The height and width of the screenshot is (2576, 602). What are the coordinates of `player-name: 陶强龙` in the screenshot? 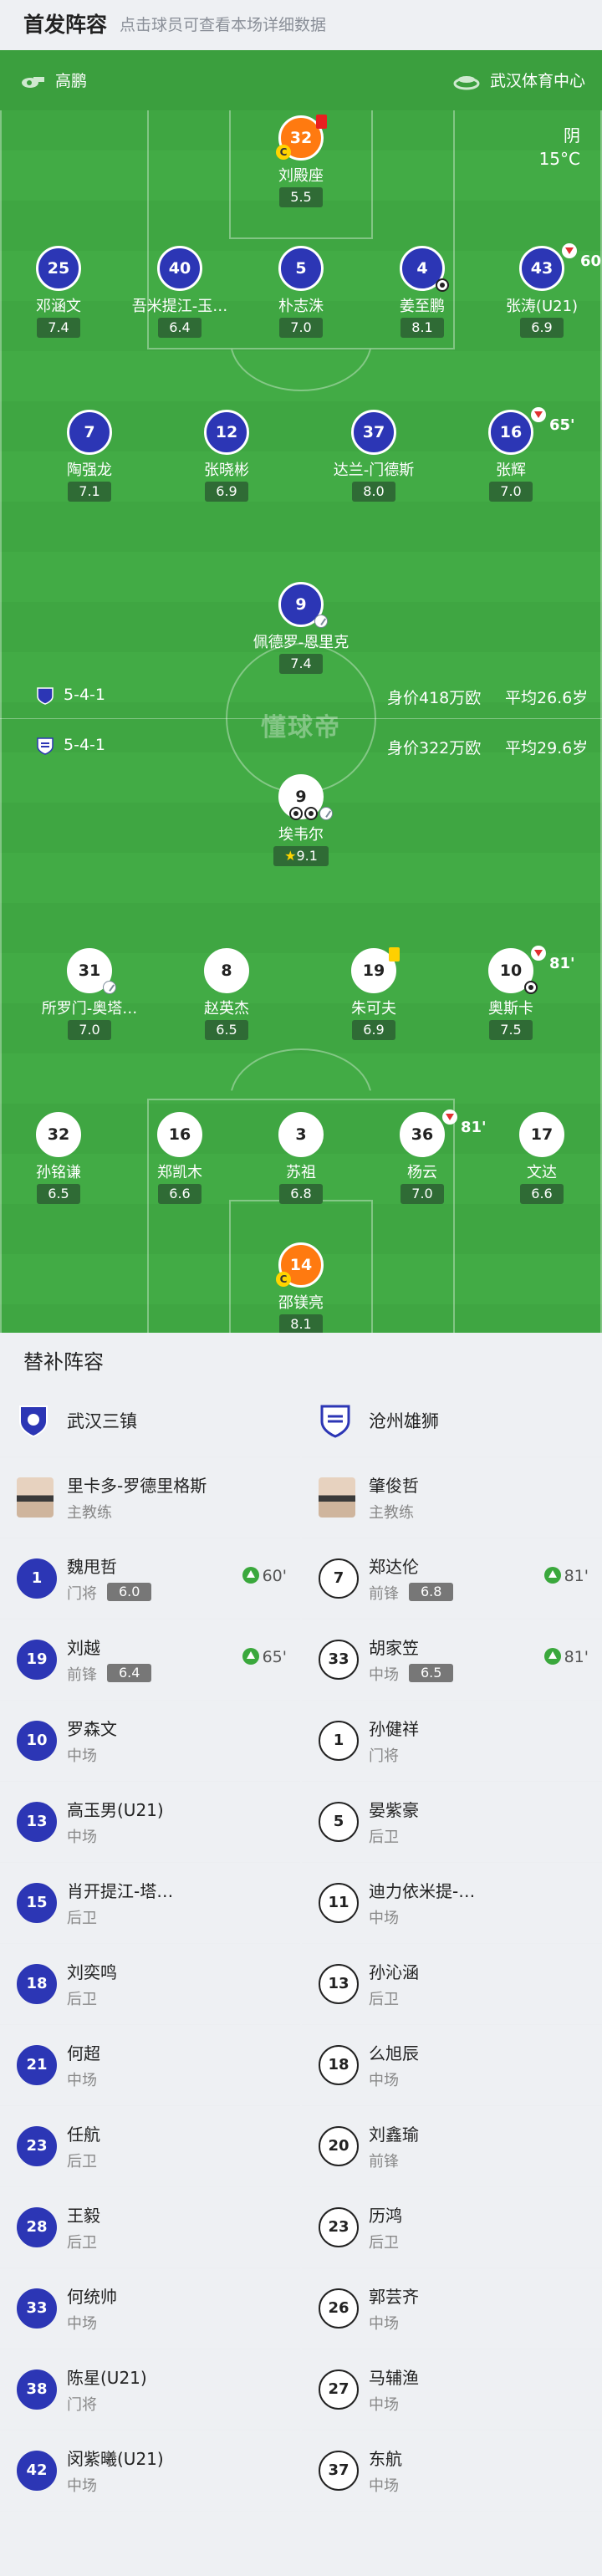 It's located at (89, 471).